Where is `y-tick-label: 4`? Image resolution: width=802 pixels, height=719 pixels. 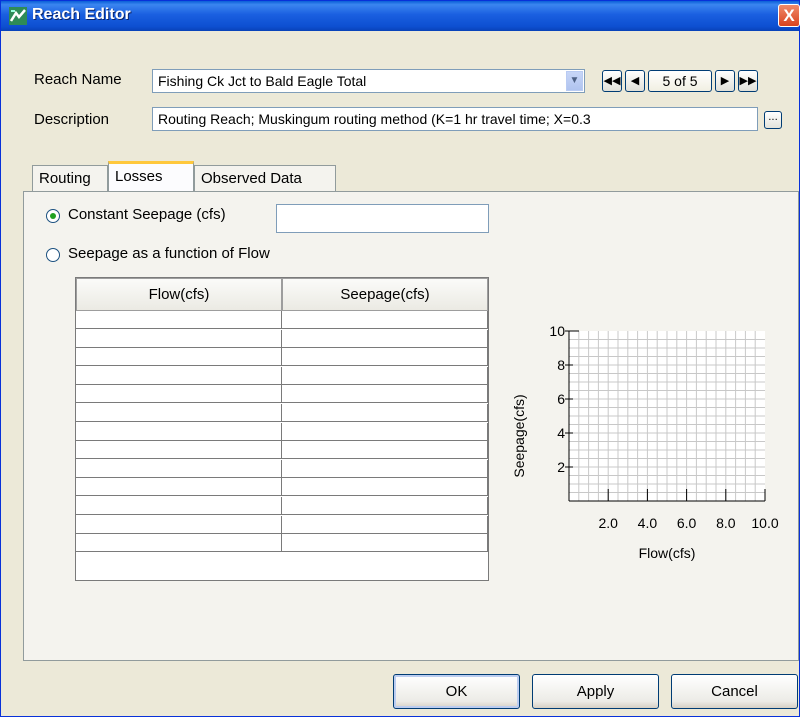 y-tick-label: 4 is located at coordinates (561, 433).